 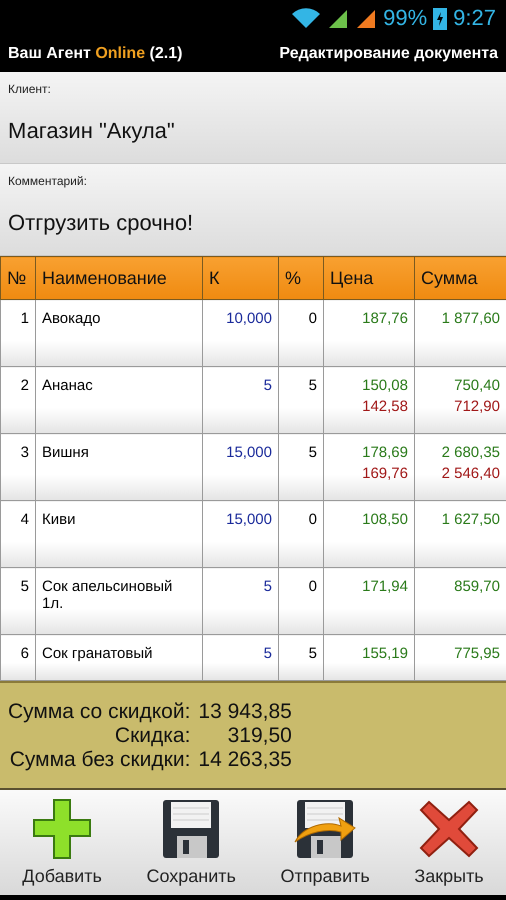 What do you see at coordinates (119, 278) in the screenshot?
I see `column-header: Наименование` at bounding box center [119, 278].